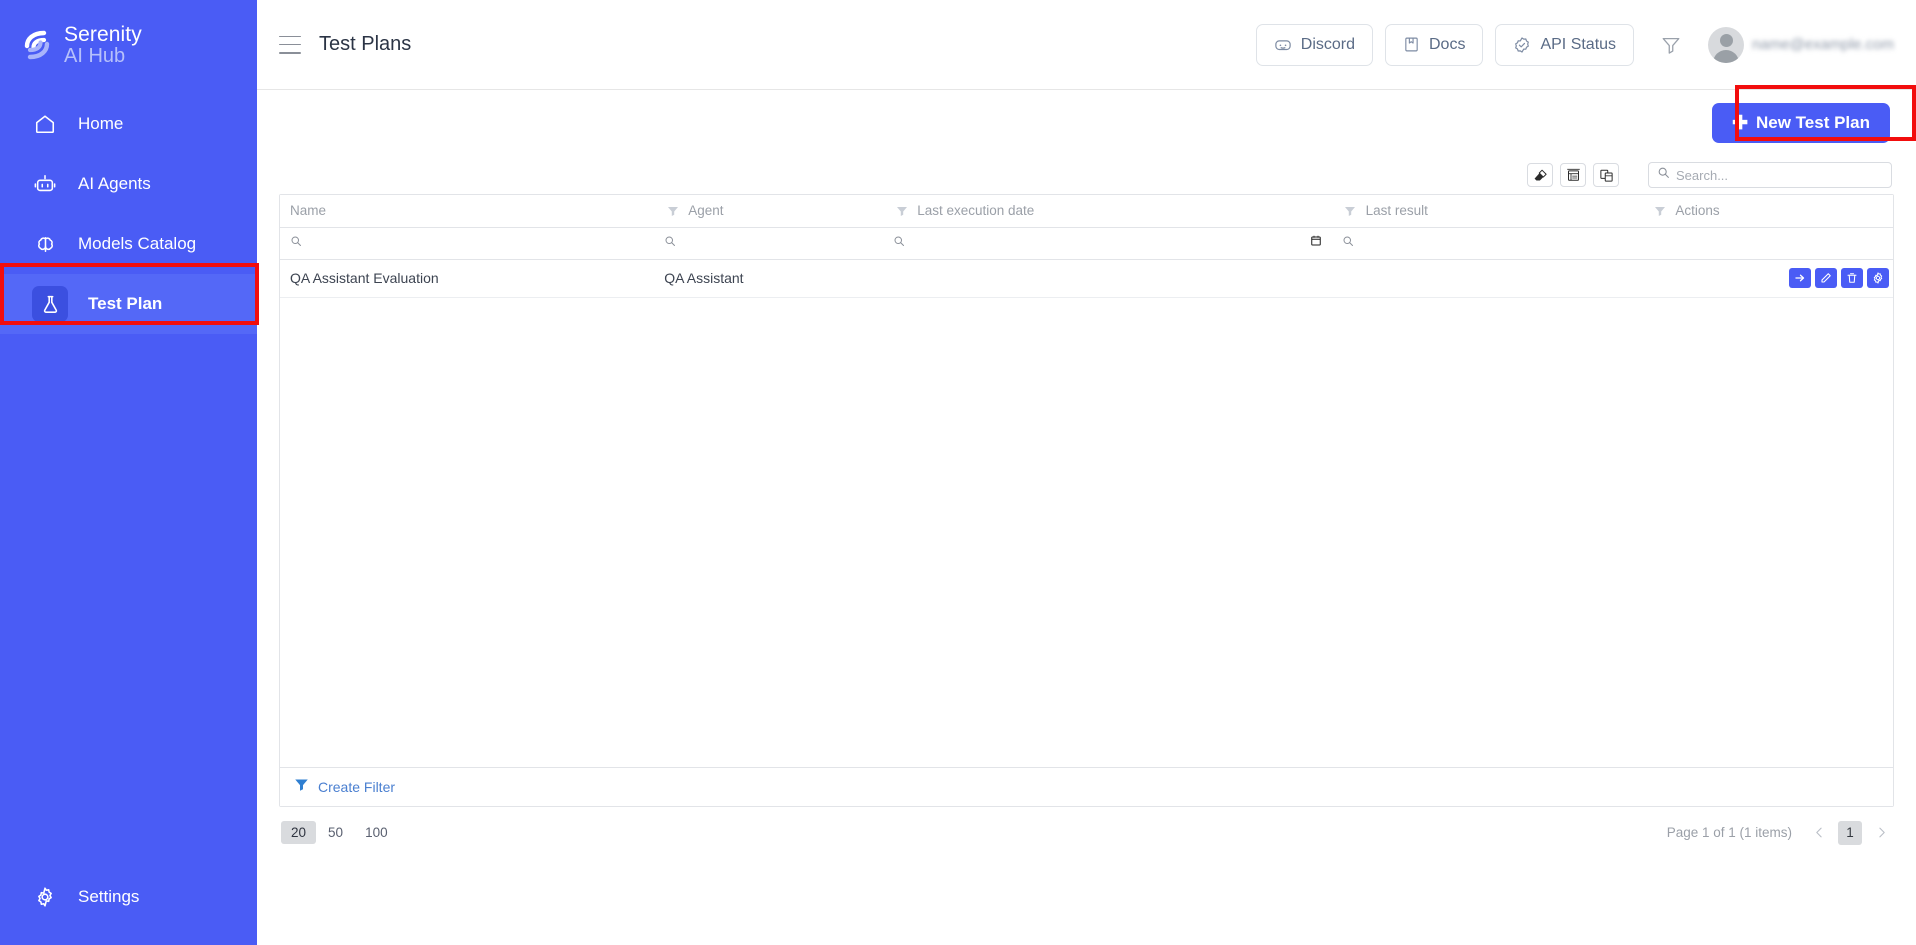 The image size is (1916, 945). I want to click on sidebar-item-label: Settings, so click(109, 896).